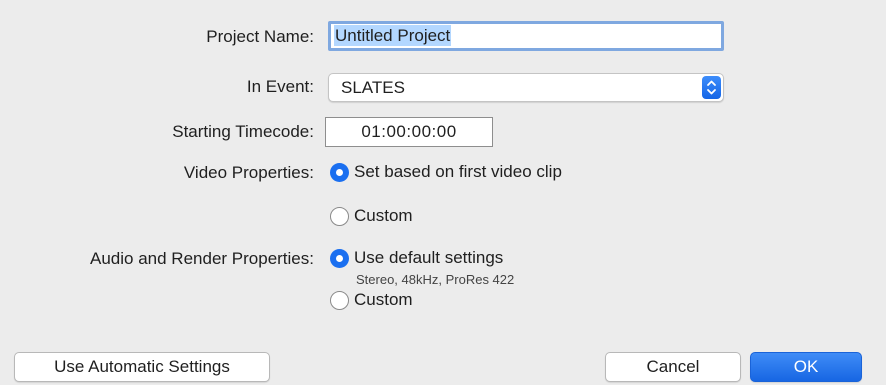  Describe the element at coordinates (142, 367) in the screenshot. I see `use-automatic-settings-button: Use Automatic Settings` at that location.